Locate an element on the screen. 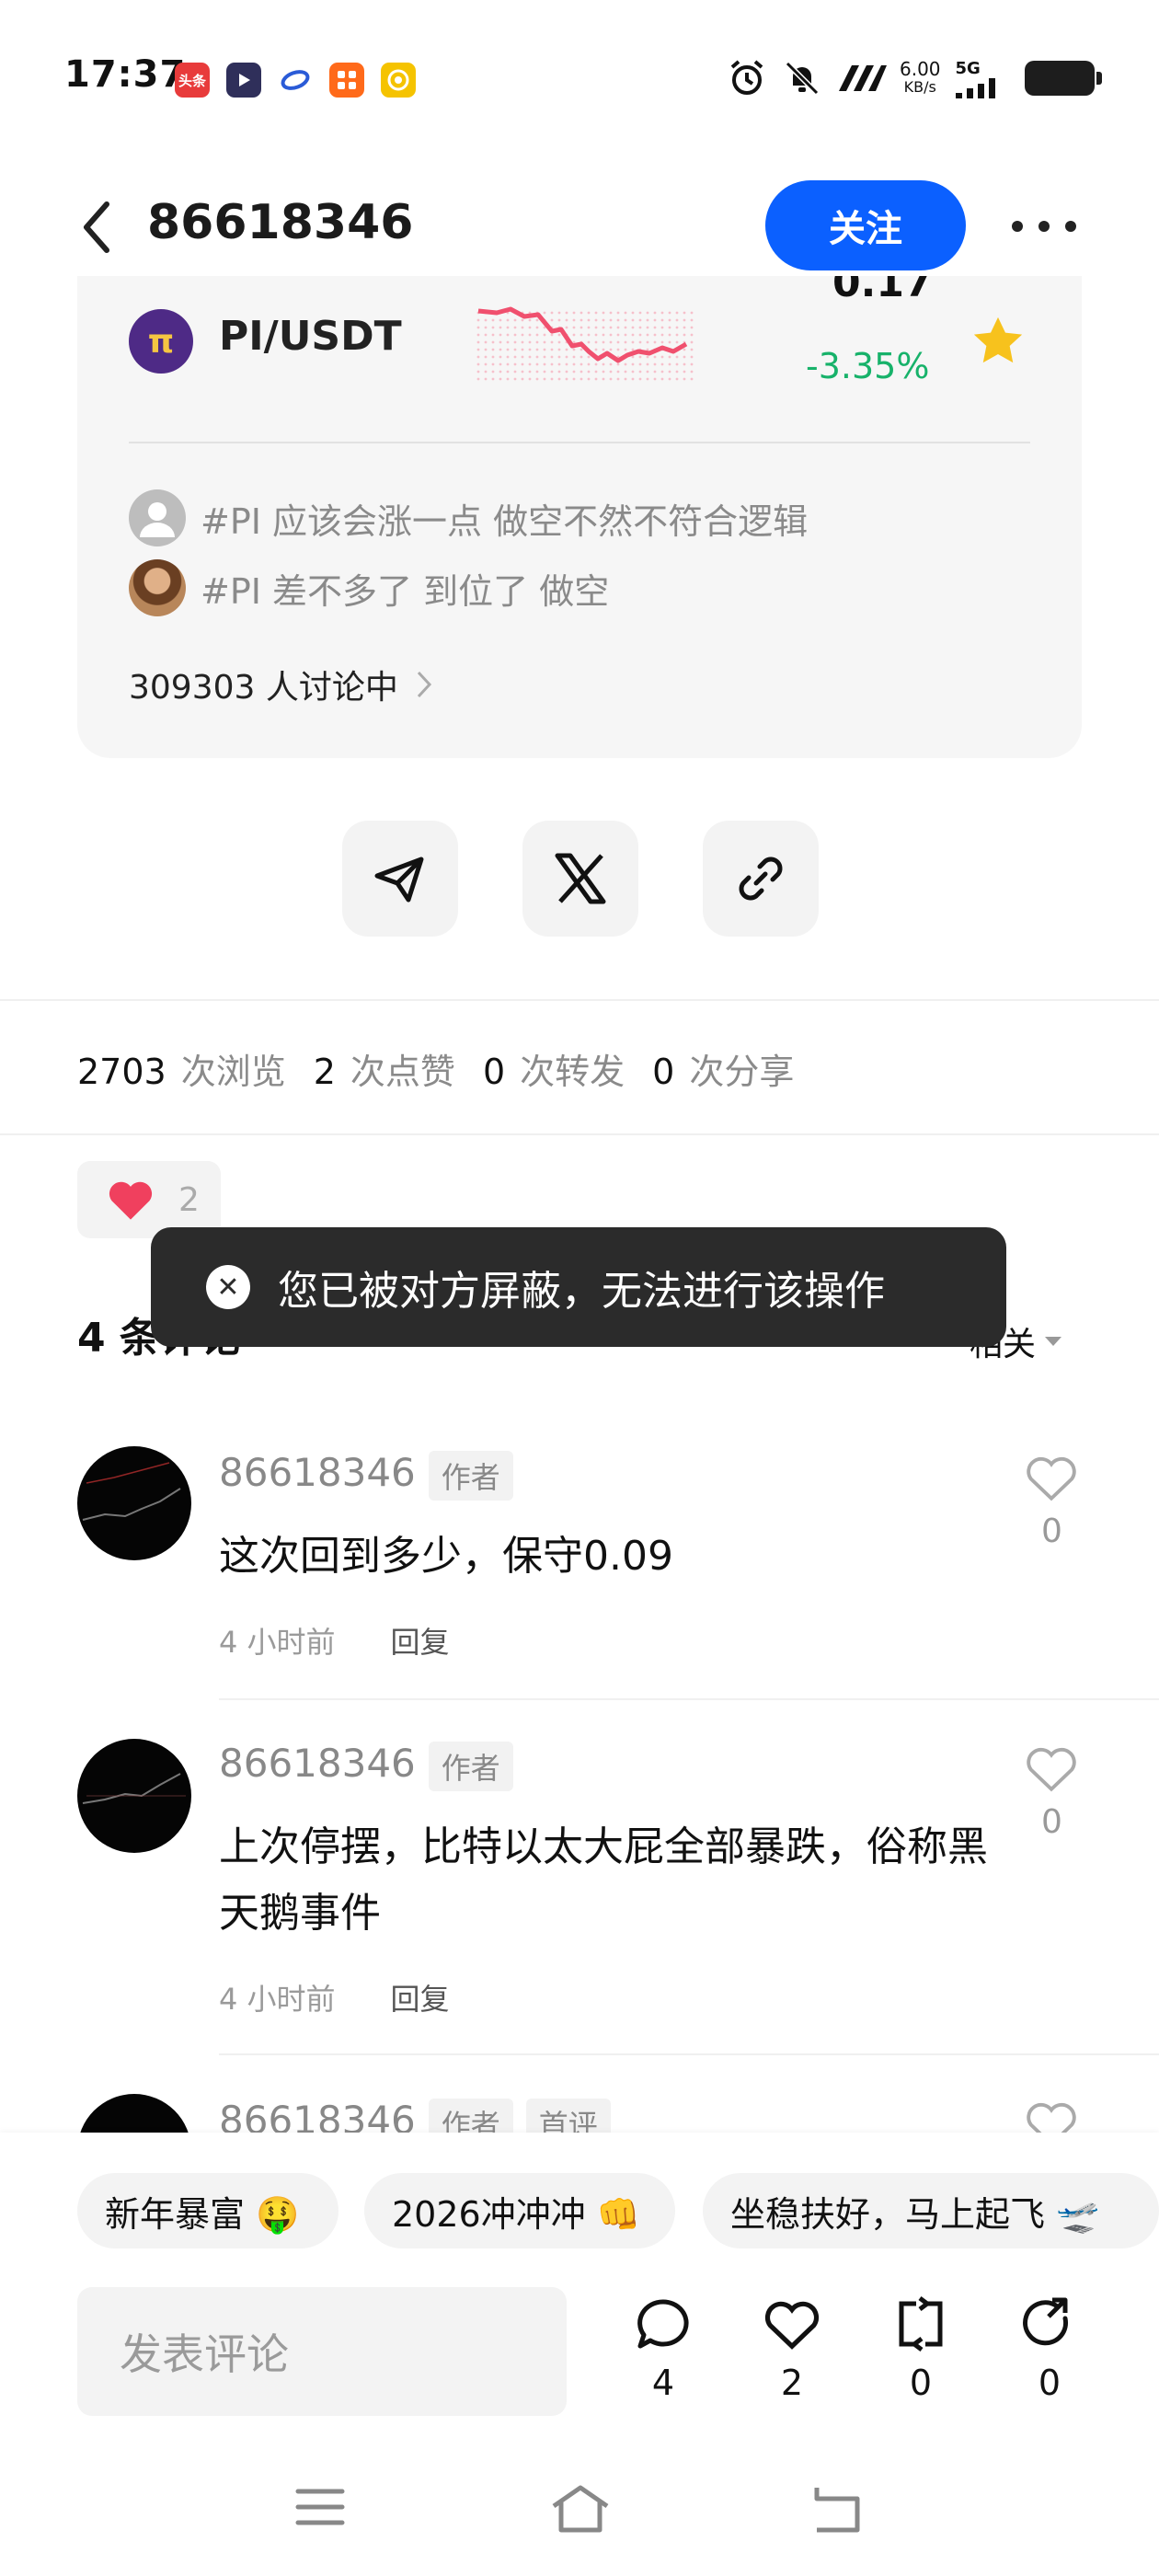 The image size is (1159, 2576). quick-reply-chip: 坐稳扶好，马上起飞 🛫 is located at coordinates (931, 2210).